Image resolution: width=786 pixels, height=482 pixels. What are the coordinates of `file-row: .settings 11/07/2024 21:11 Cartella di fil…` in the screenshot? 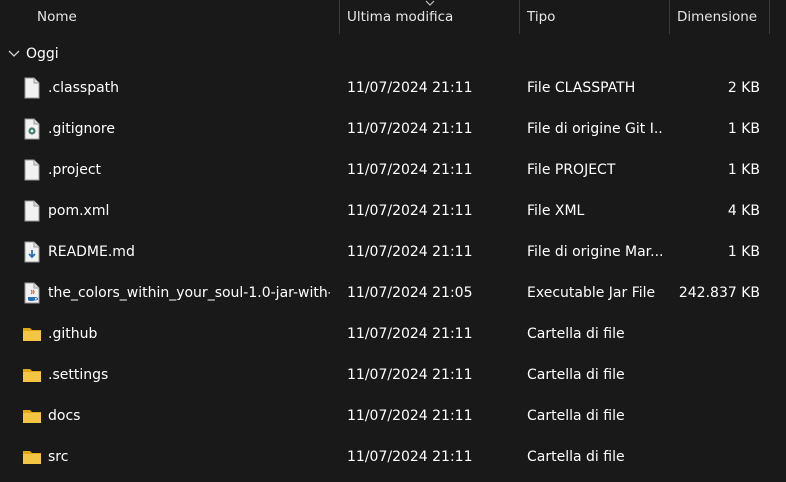 It's located at (393, 375).